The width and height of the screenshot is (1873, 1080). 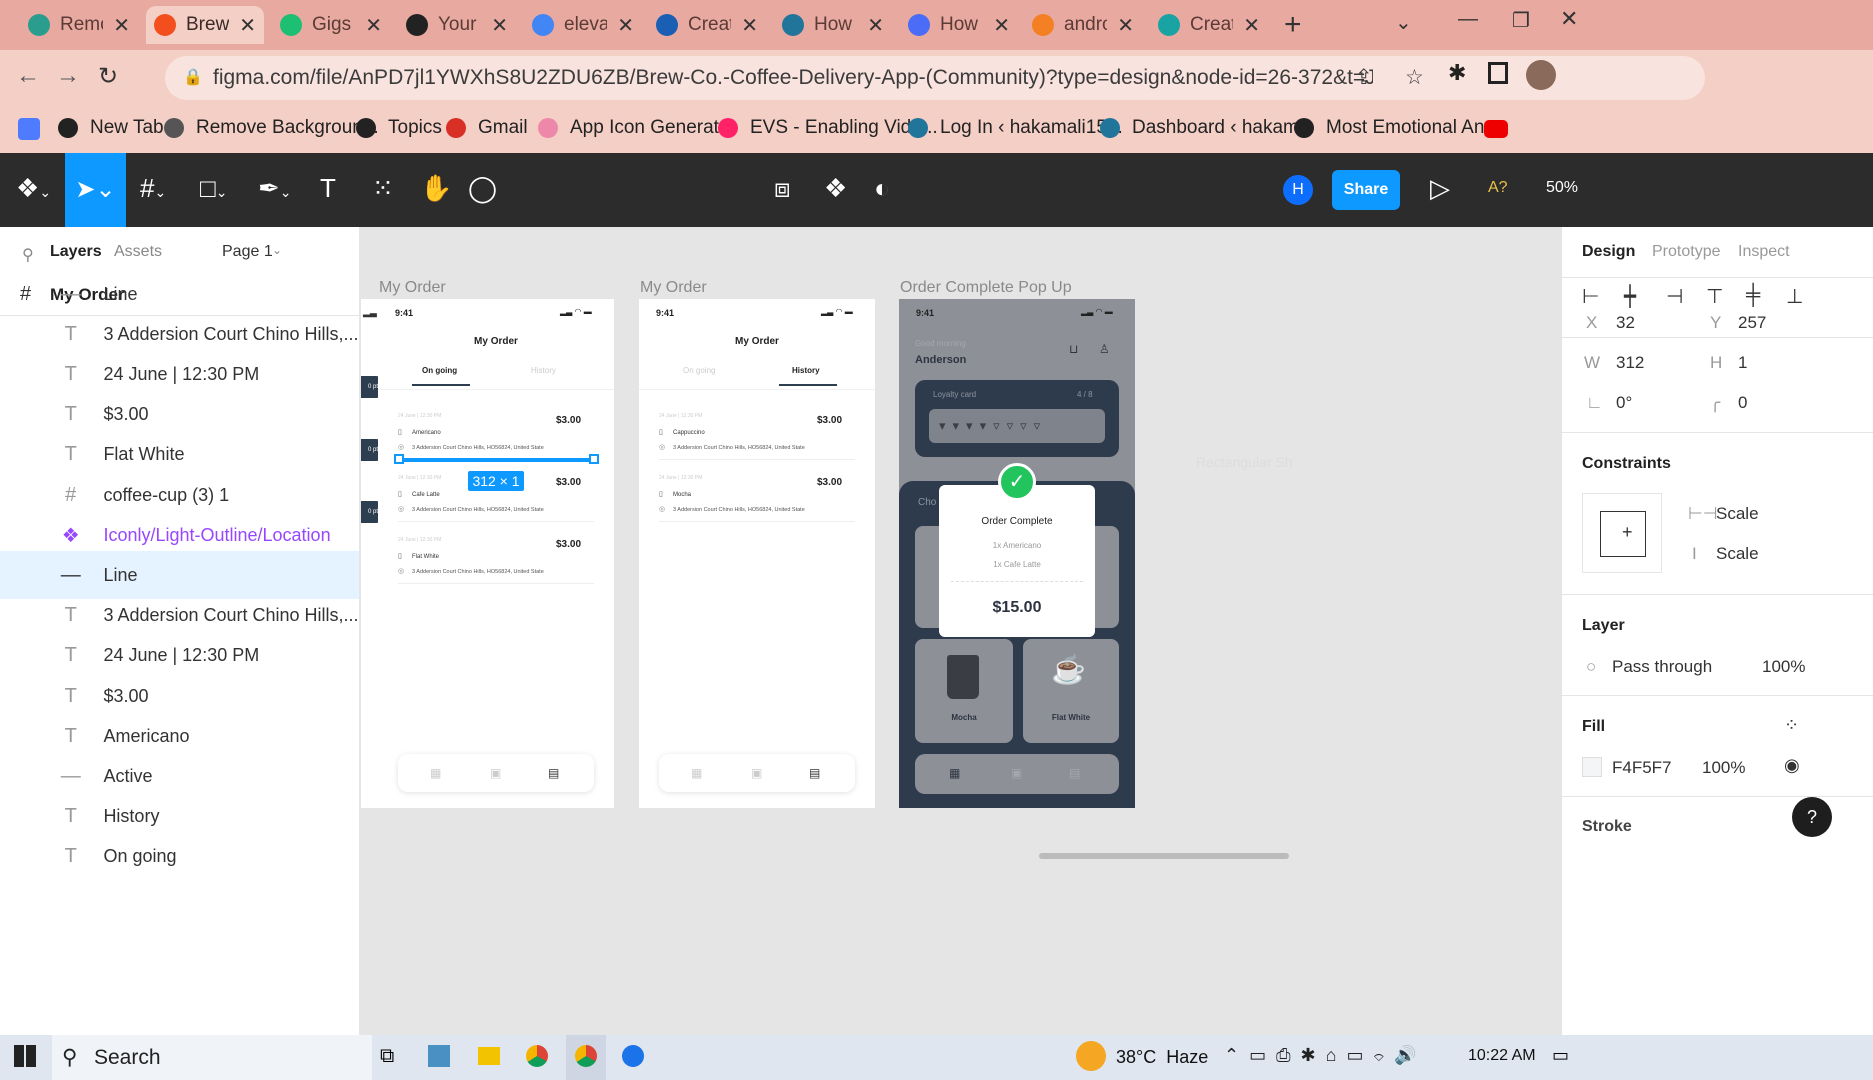 What do you see at coordinates (1498, 188) in the screenshot?
I see `missing-fonts-indicator: A?` at bounding box center [1498, 188].